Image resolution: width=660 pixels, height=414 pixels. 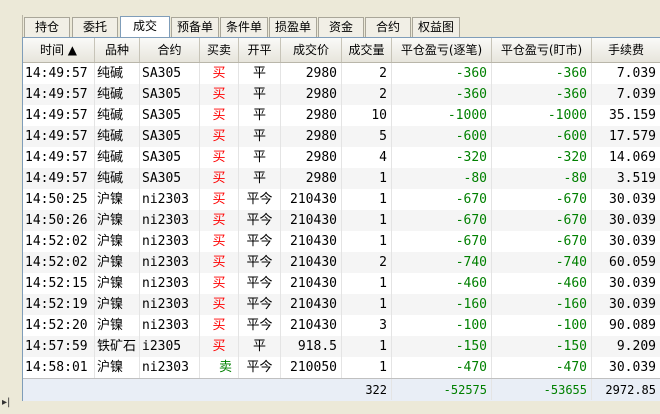 I want to click on col-header-qty: 成交量, so click(x=367, y=50).